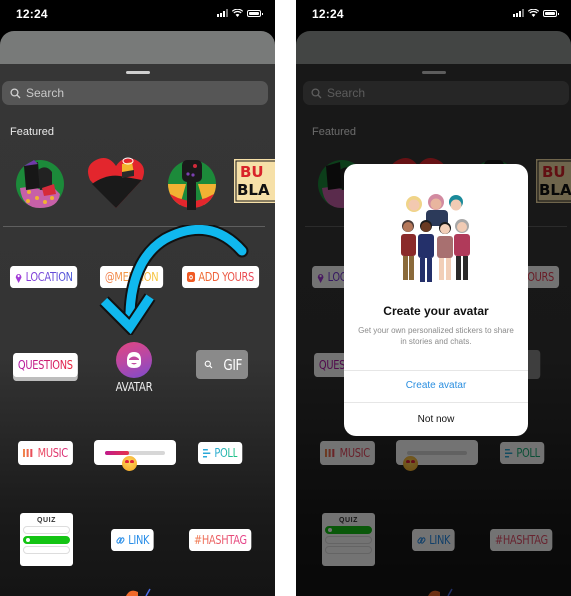 This screenshot has width=571, height=596. Describe the element at coordinates (52, 453) in the screenshot. I see `music-label: MUSIC` at that location.